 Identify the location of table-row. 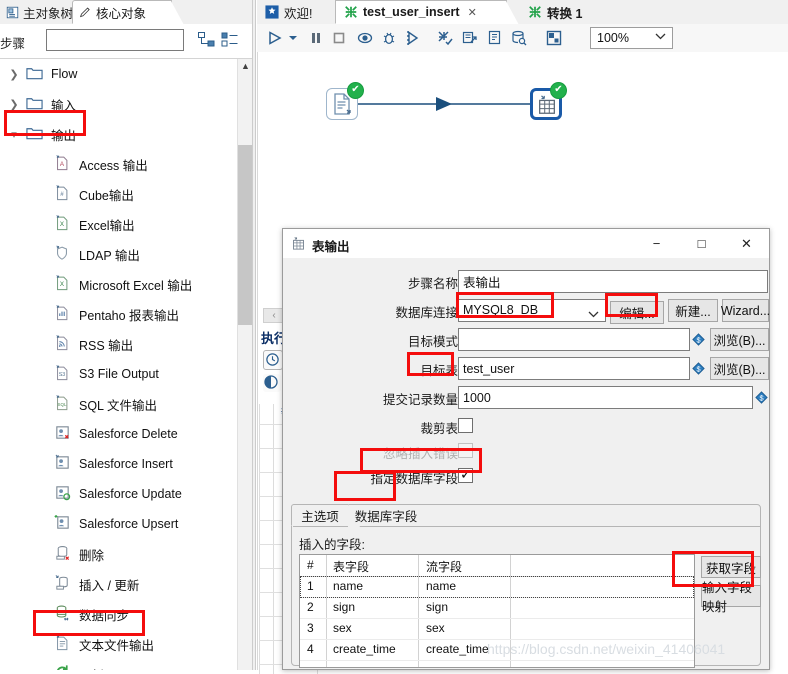
(497, 663).